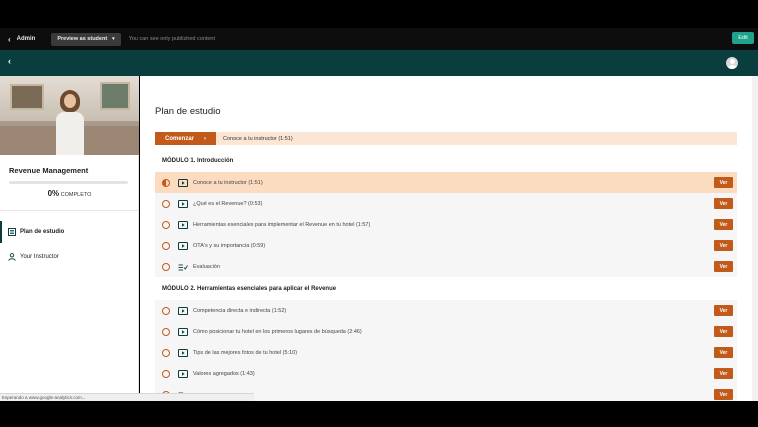 This screenshot has width=758, height=427. Describe the element at coordinates (26, 39) in the screenshot. I see `admin-label: Admin` at that location.